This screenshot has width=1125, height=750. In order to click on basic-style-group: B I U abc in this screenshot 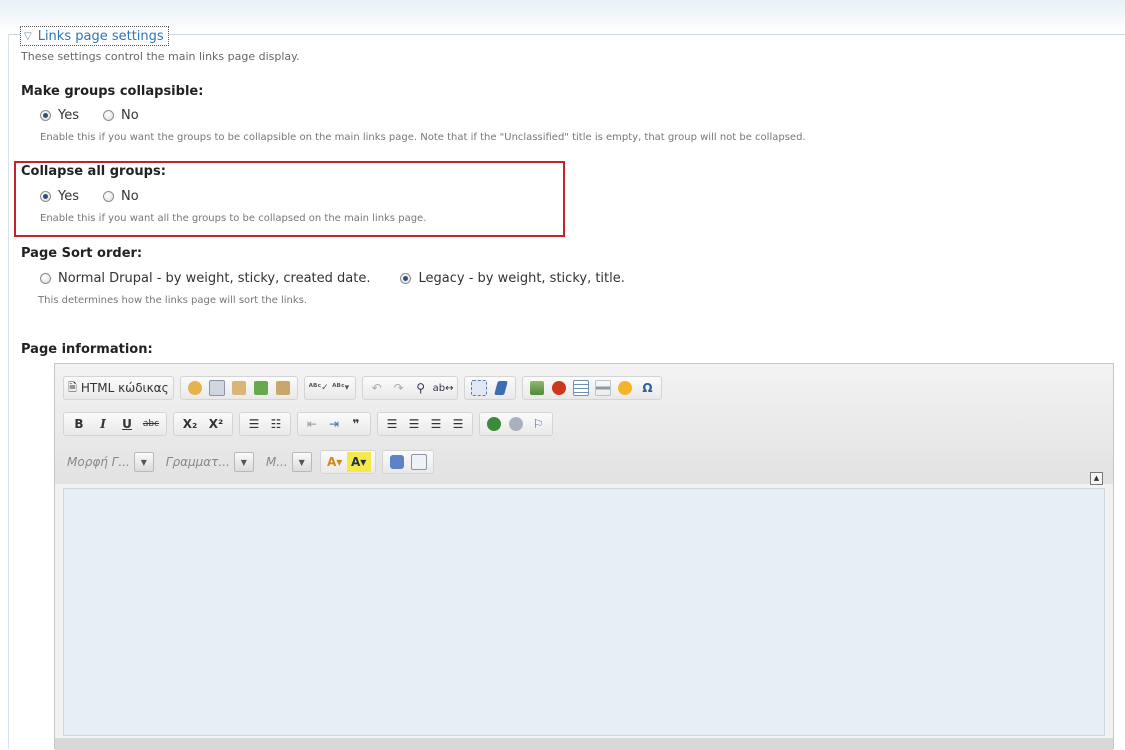, I will do `click(115, 424)`.